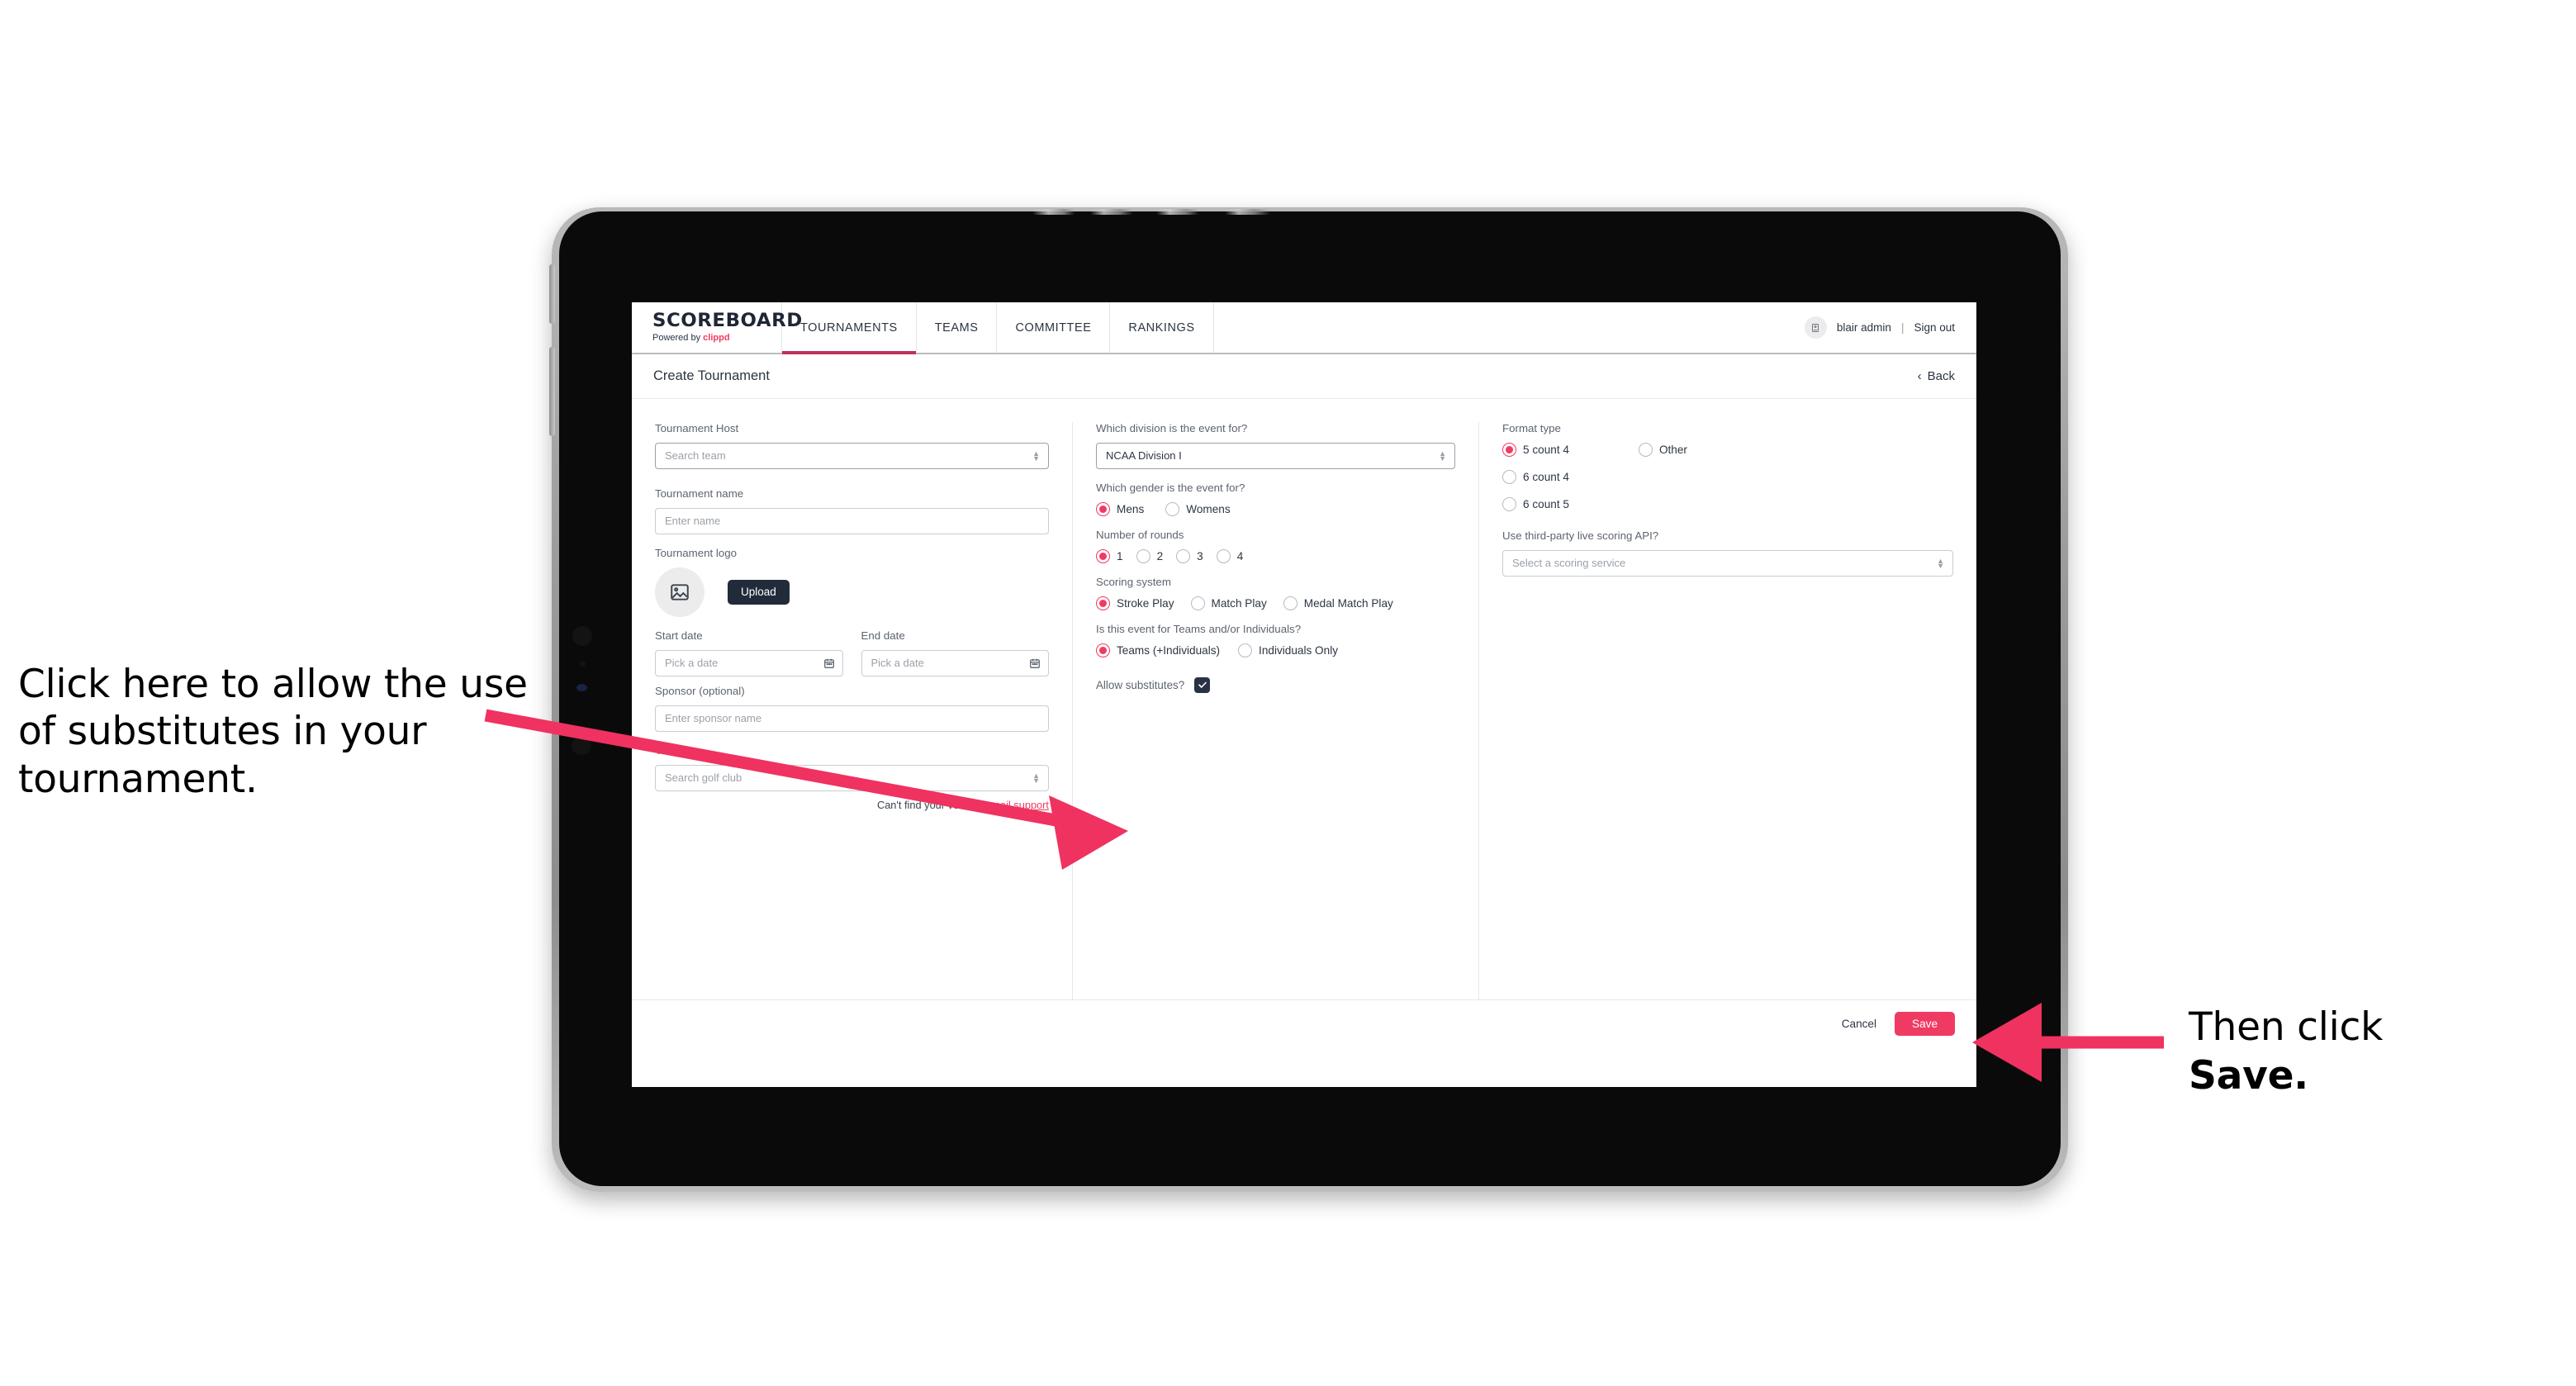  Describe the element at coordinates (852, 455) in the screenshot. I see `tournament-host-input: Search team ▲ ▼` at that location.